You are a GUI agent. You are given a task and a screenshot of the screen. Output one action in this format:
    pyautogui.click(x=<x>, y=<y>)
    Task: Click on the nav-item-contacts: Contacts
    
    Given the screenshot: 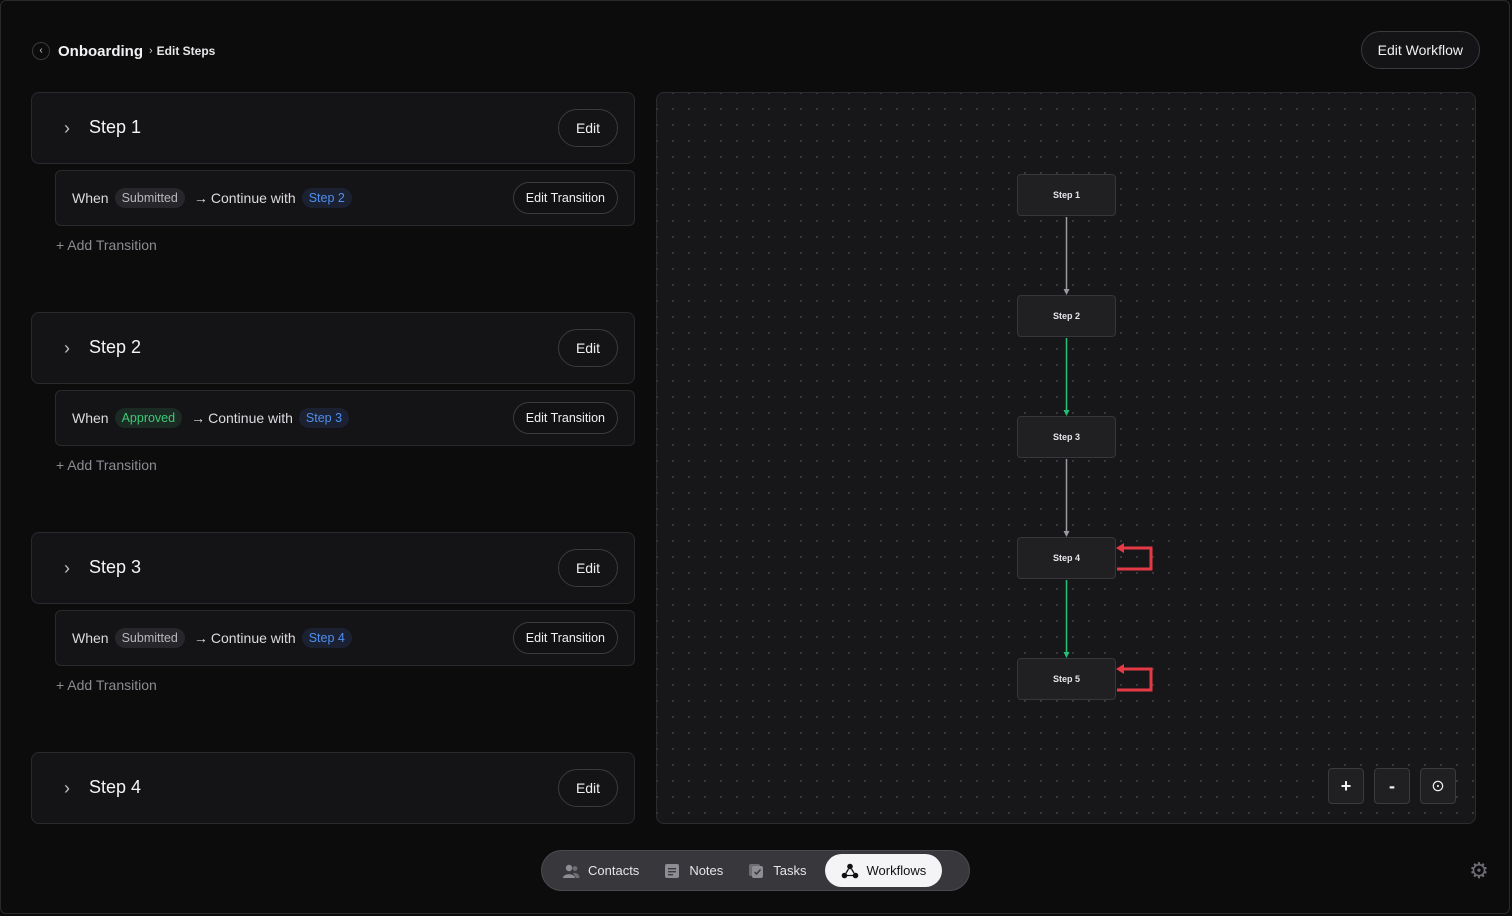 What is the action you would take?
    pyautogui.click(x=603, y=870)
    